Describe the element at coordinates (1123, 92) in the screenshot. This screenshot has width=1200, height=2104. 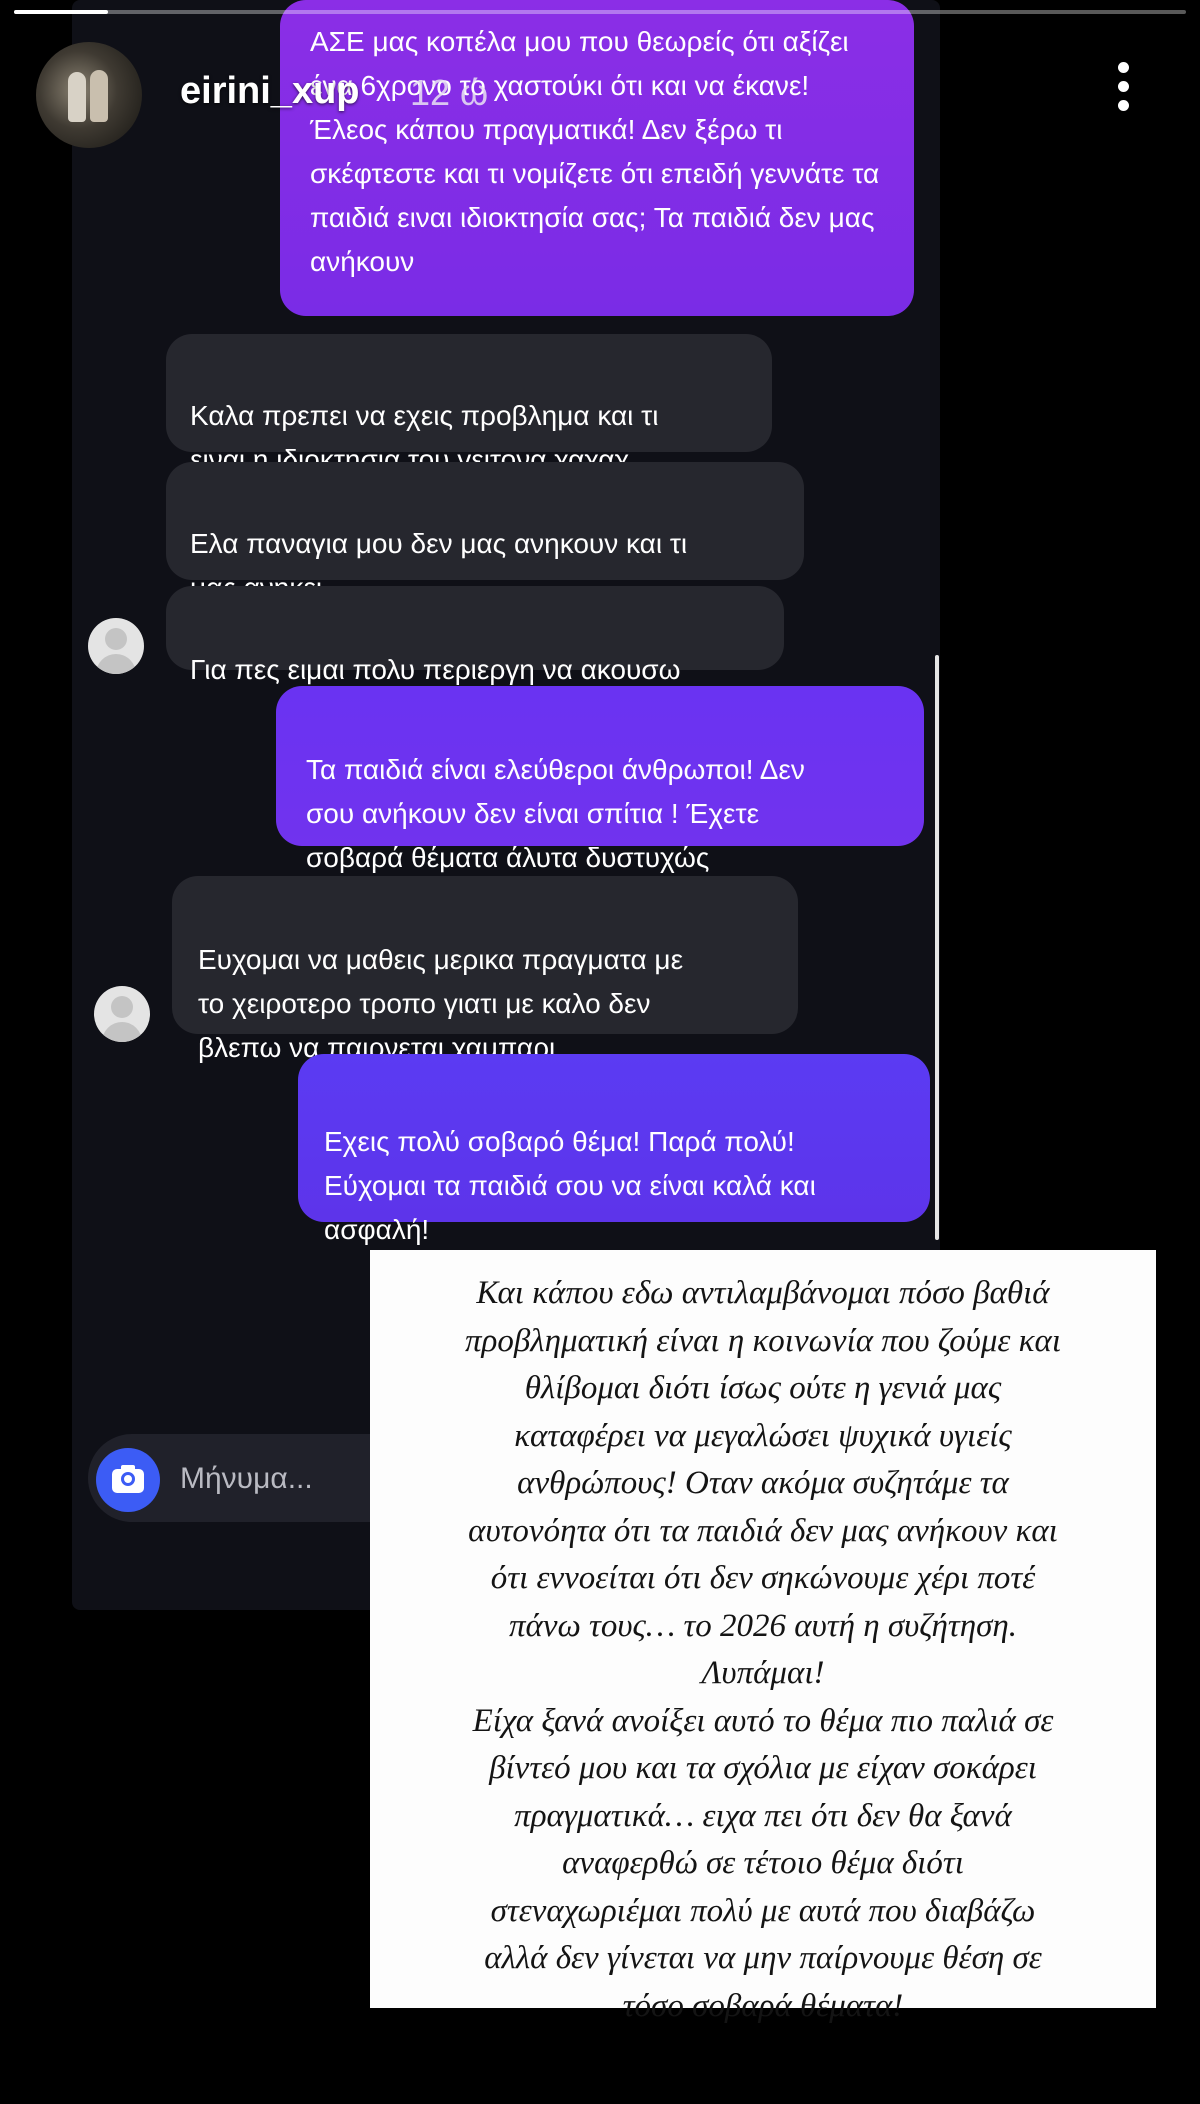
I see `more-options-icon` at that location.